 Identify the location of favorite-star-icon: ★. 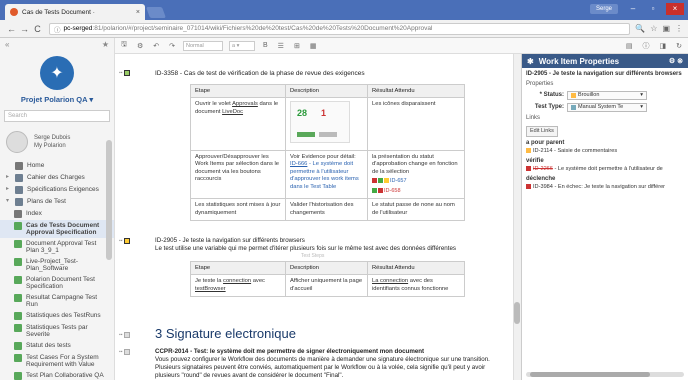
(105, 45).